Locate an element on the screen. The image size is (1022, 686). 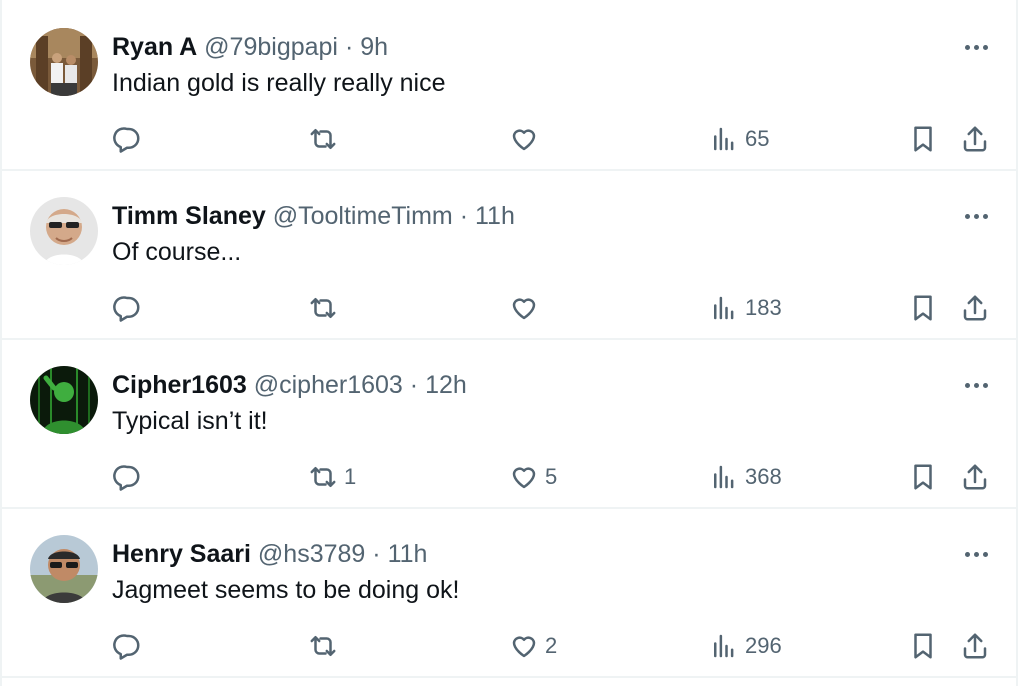
avatar-green-matrix-figure is located at coordinates (64, 400).